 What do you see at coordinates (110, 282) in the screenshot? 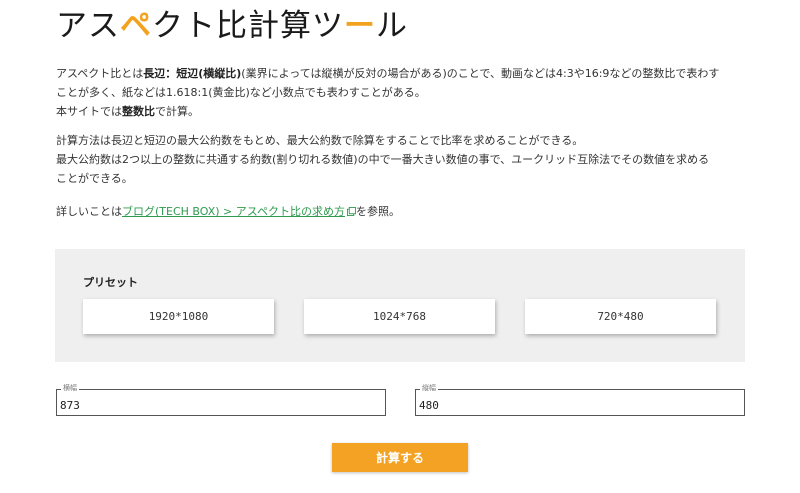
I see `preset-title: プリセット` at bounding box center [110, 282].